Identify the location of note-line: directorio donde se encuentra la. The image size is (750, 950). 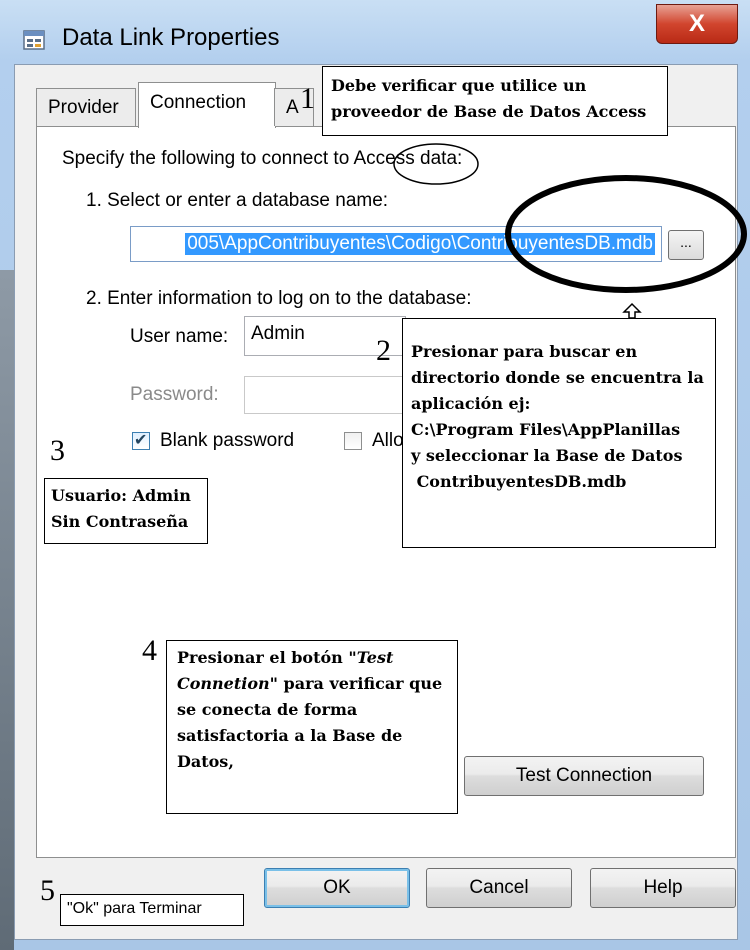
(557, 377).